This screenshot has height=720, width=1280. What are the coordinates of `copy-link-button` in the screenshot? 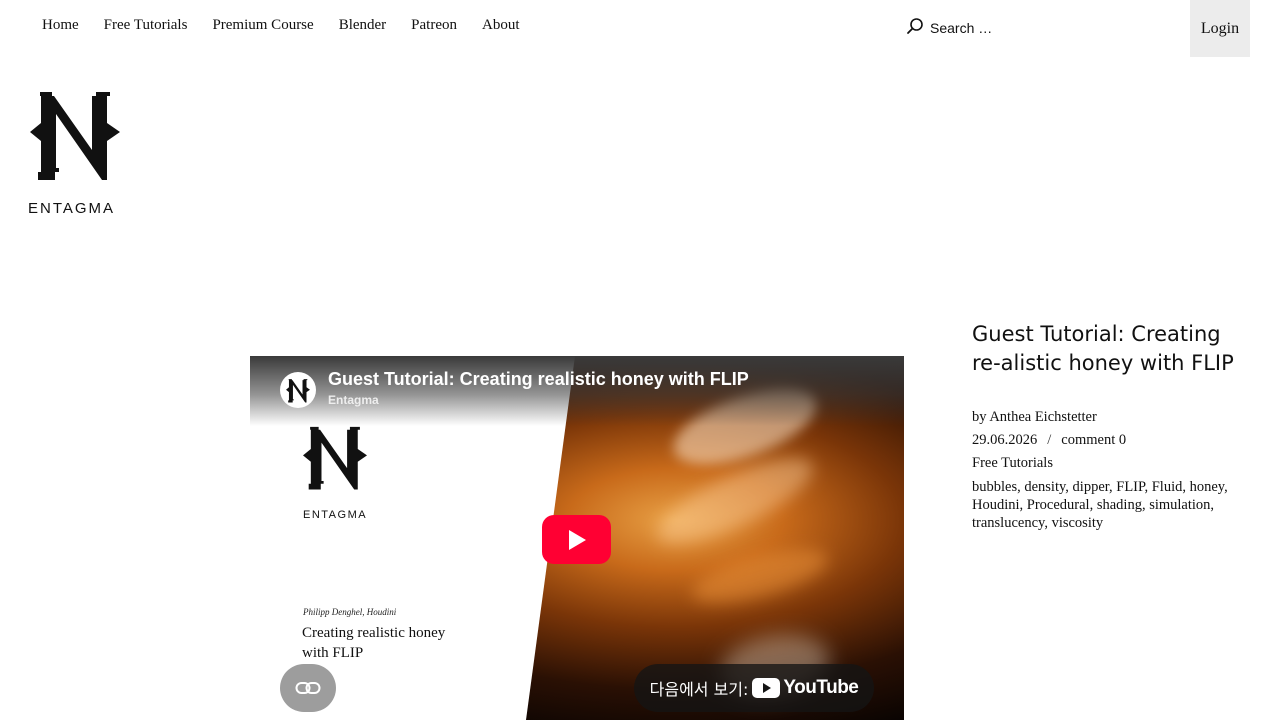 It's located at (308, 688).